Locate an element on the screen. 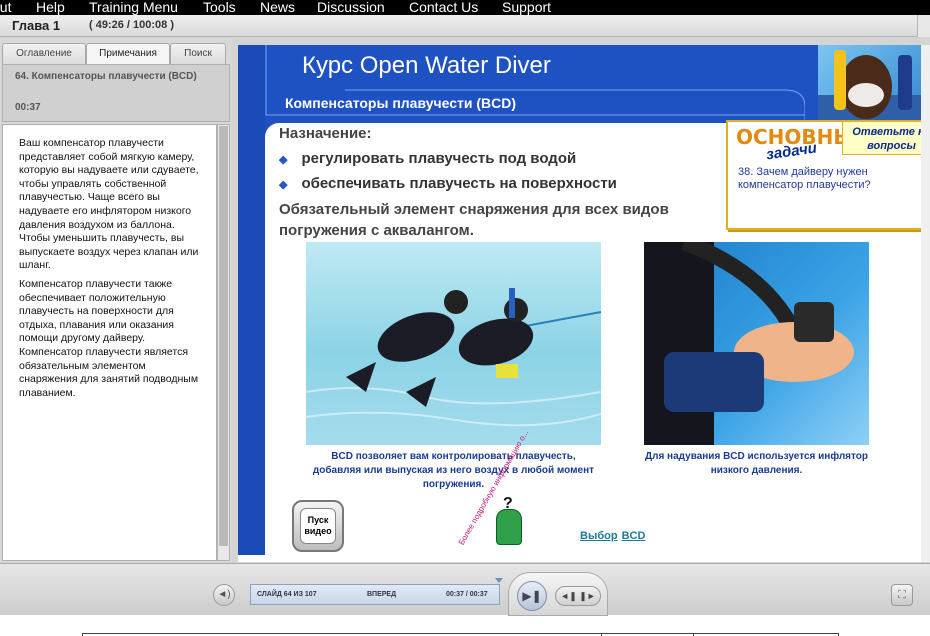 This screenshot has width=930, height=636. answer-questions-label: Ответьте на вопросы is located at coordinates (881, 138).